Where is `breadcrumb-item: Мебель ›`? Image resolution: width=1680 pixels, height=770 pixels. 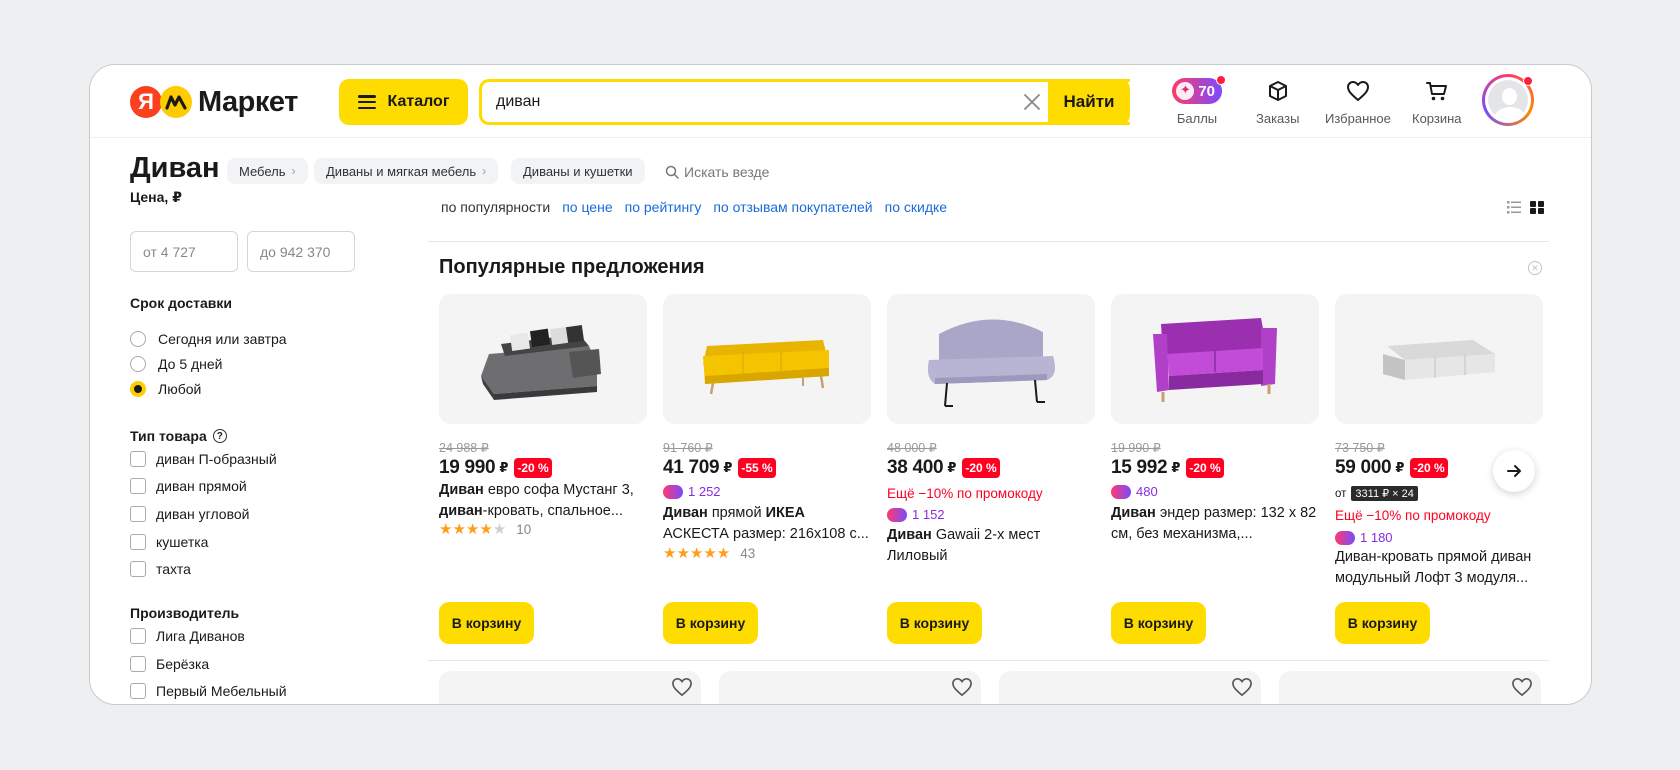 breadcrumb-item: Мебель › is located at coordinates (267, 171).